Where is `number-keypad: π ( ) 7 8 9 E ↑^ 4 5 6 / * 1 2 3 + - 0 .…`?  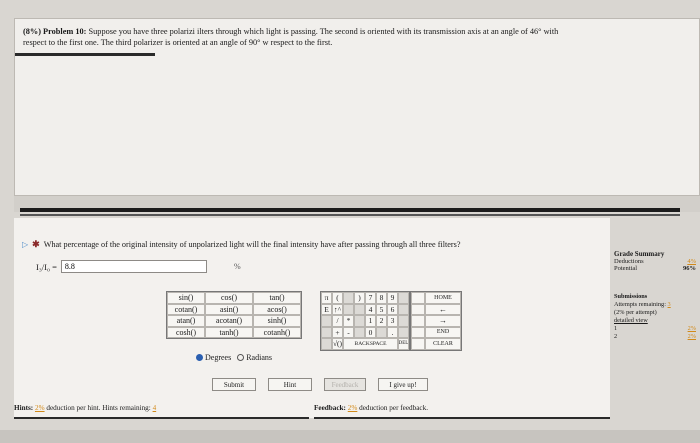 number-keypad: π ( ) 7 8 9 E ↑^ 4 5 6 / * 1 2 3 + - 0 .… is located at coordinates (365, 321).